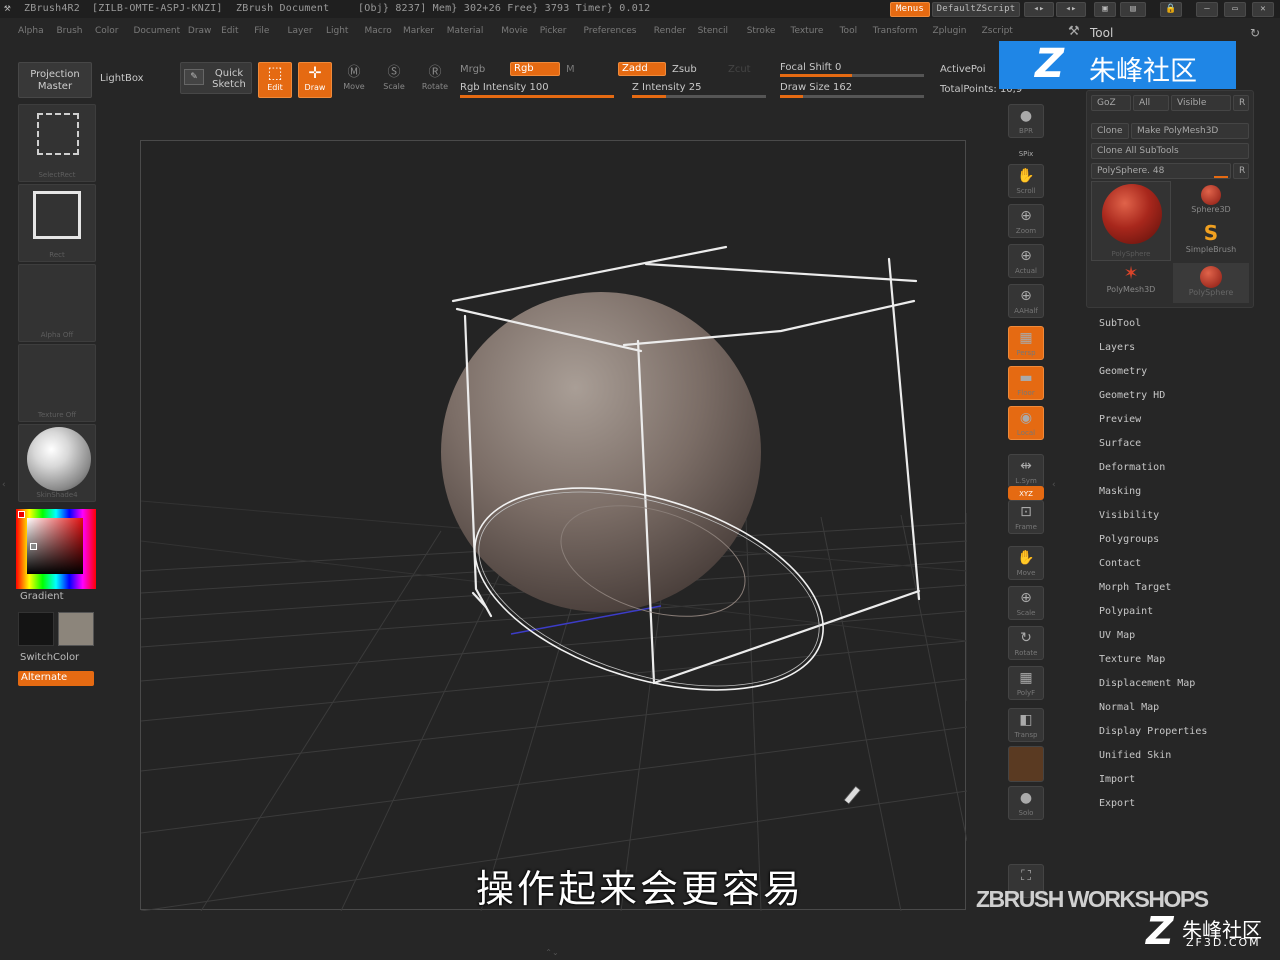 The height and width of the screenshot is (960, 1280). I want to click on main-color-swatch, so click(76, 629).